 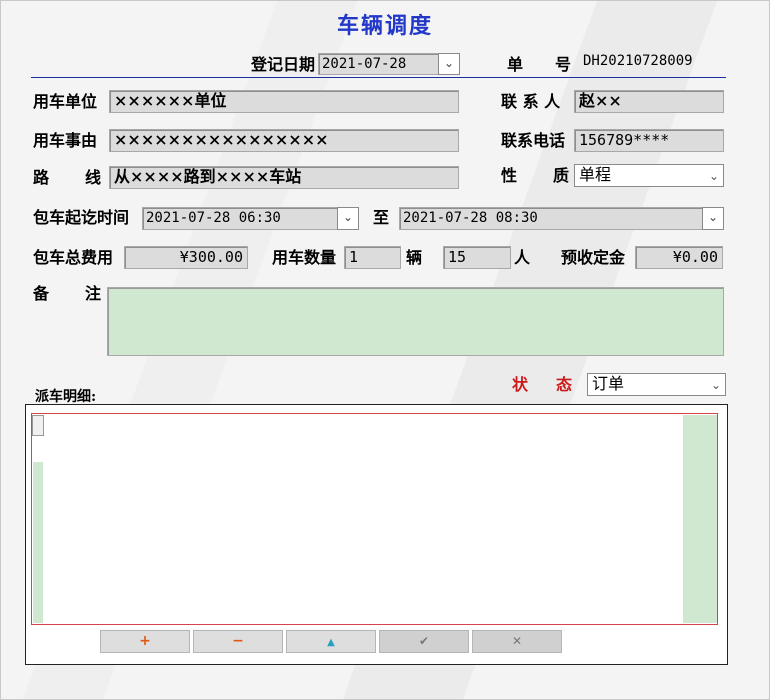 What do you see at coordinates (304, 257) in the screenshot?
I see `qty-label: 用车数量` at bounding box center [304, 257].